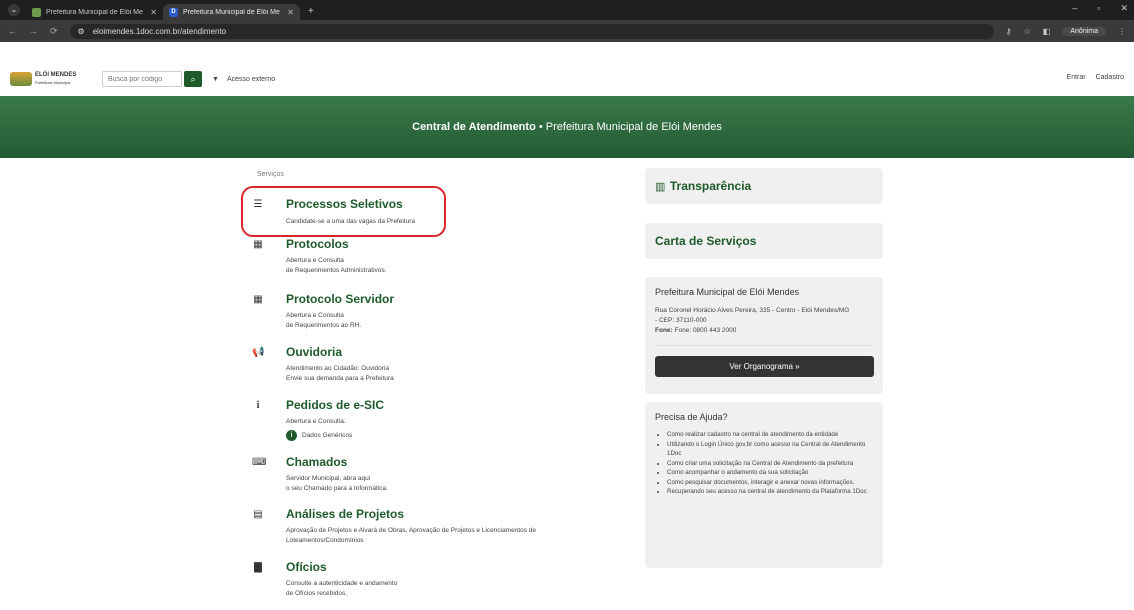  I want to click on service-description: Abertura e Consulta., so click(316, 421).